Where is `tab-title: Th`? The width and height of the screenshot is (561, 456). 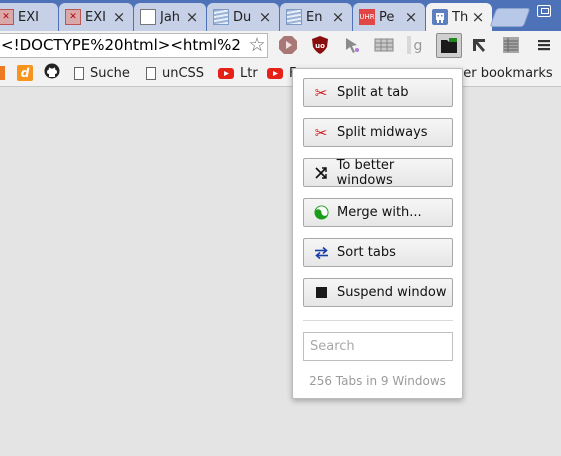 tab-title: Th is located at coordinates (460, 17).